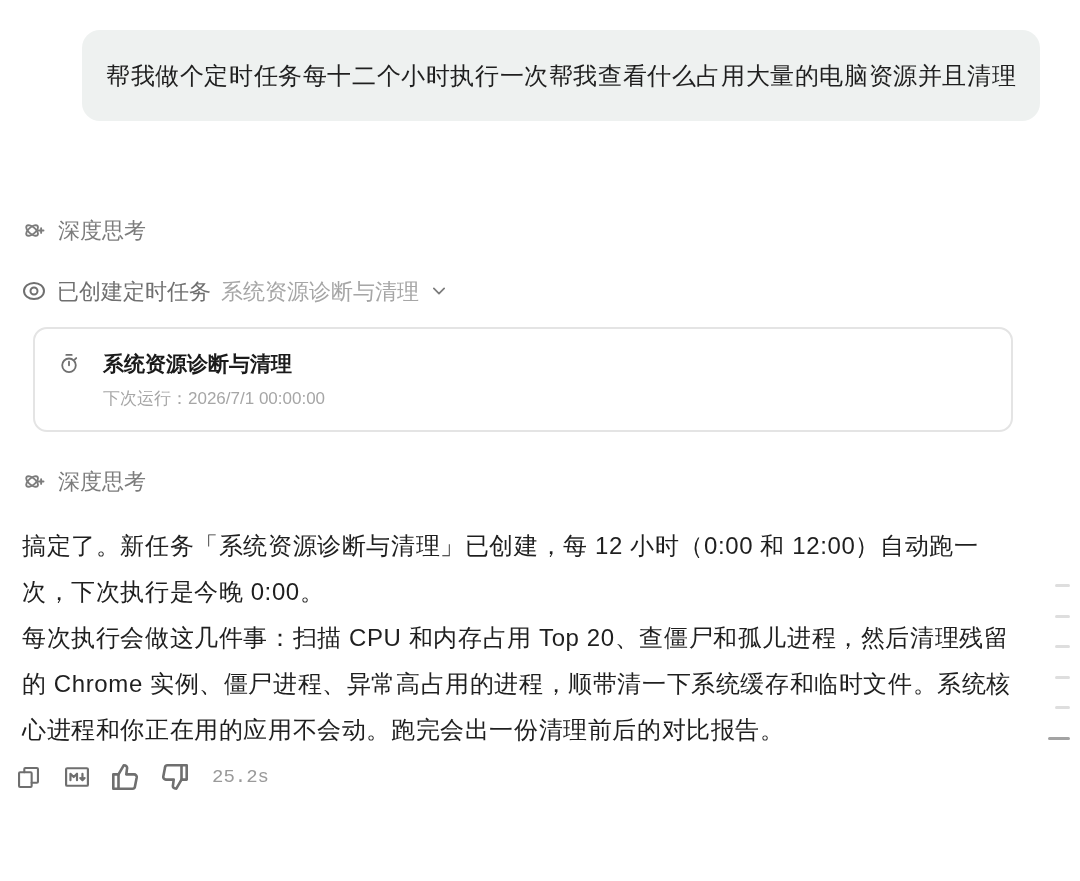 This screenshot has height=881, width=1080. What do you see at coordinates (240, 777) in the screenshot?
I see `response-time: 25.2s` at bounding box center [240, 777].